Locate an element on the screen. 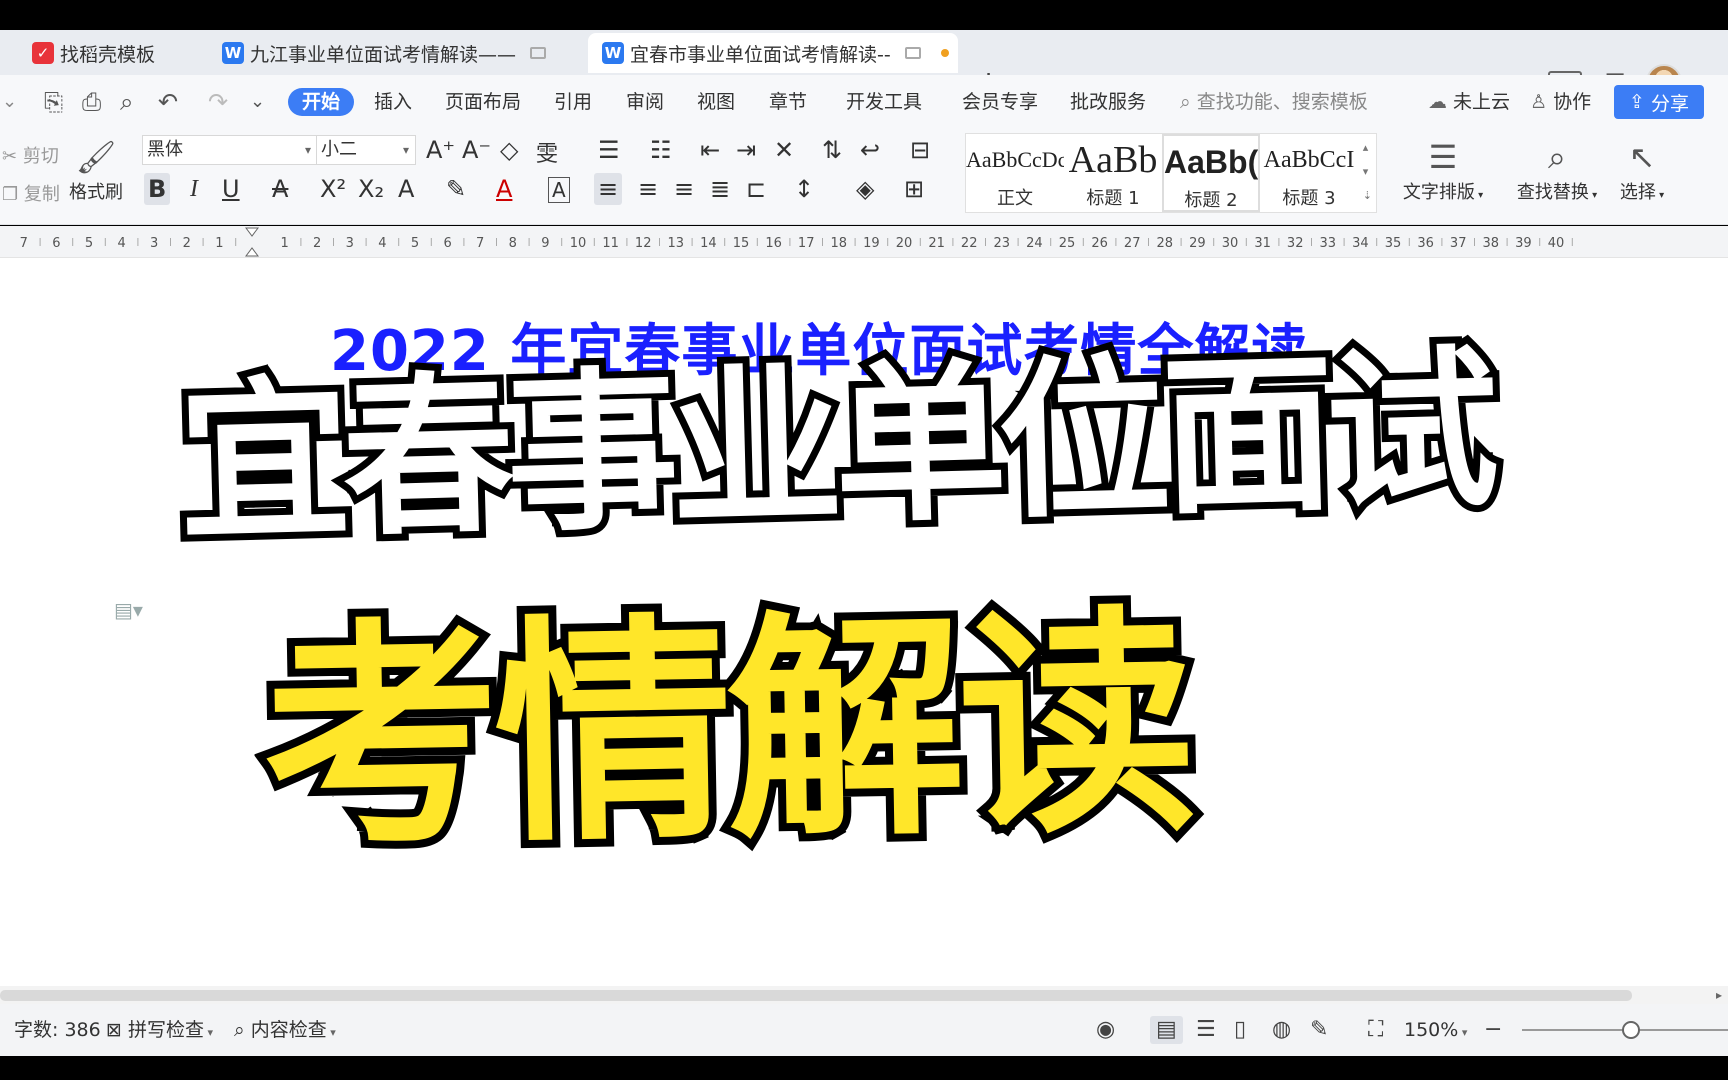 The height and width of the screenshot is (1080, 1728). menu-correction: 批改服务 is located at coordinates (1108, 102).